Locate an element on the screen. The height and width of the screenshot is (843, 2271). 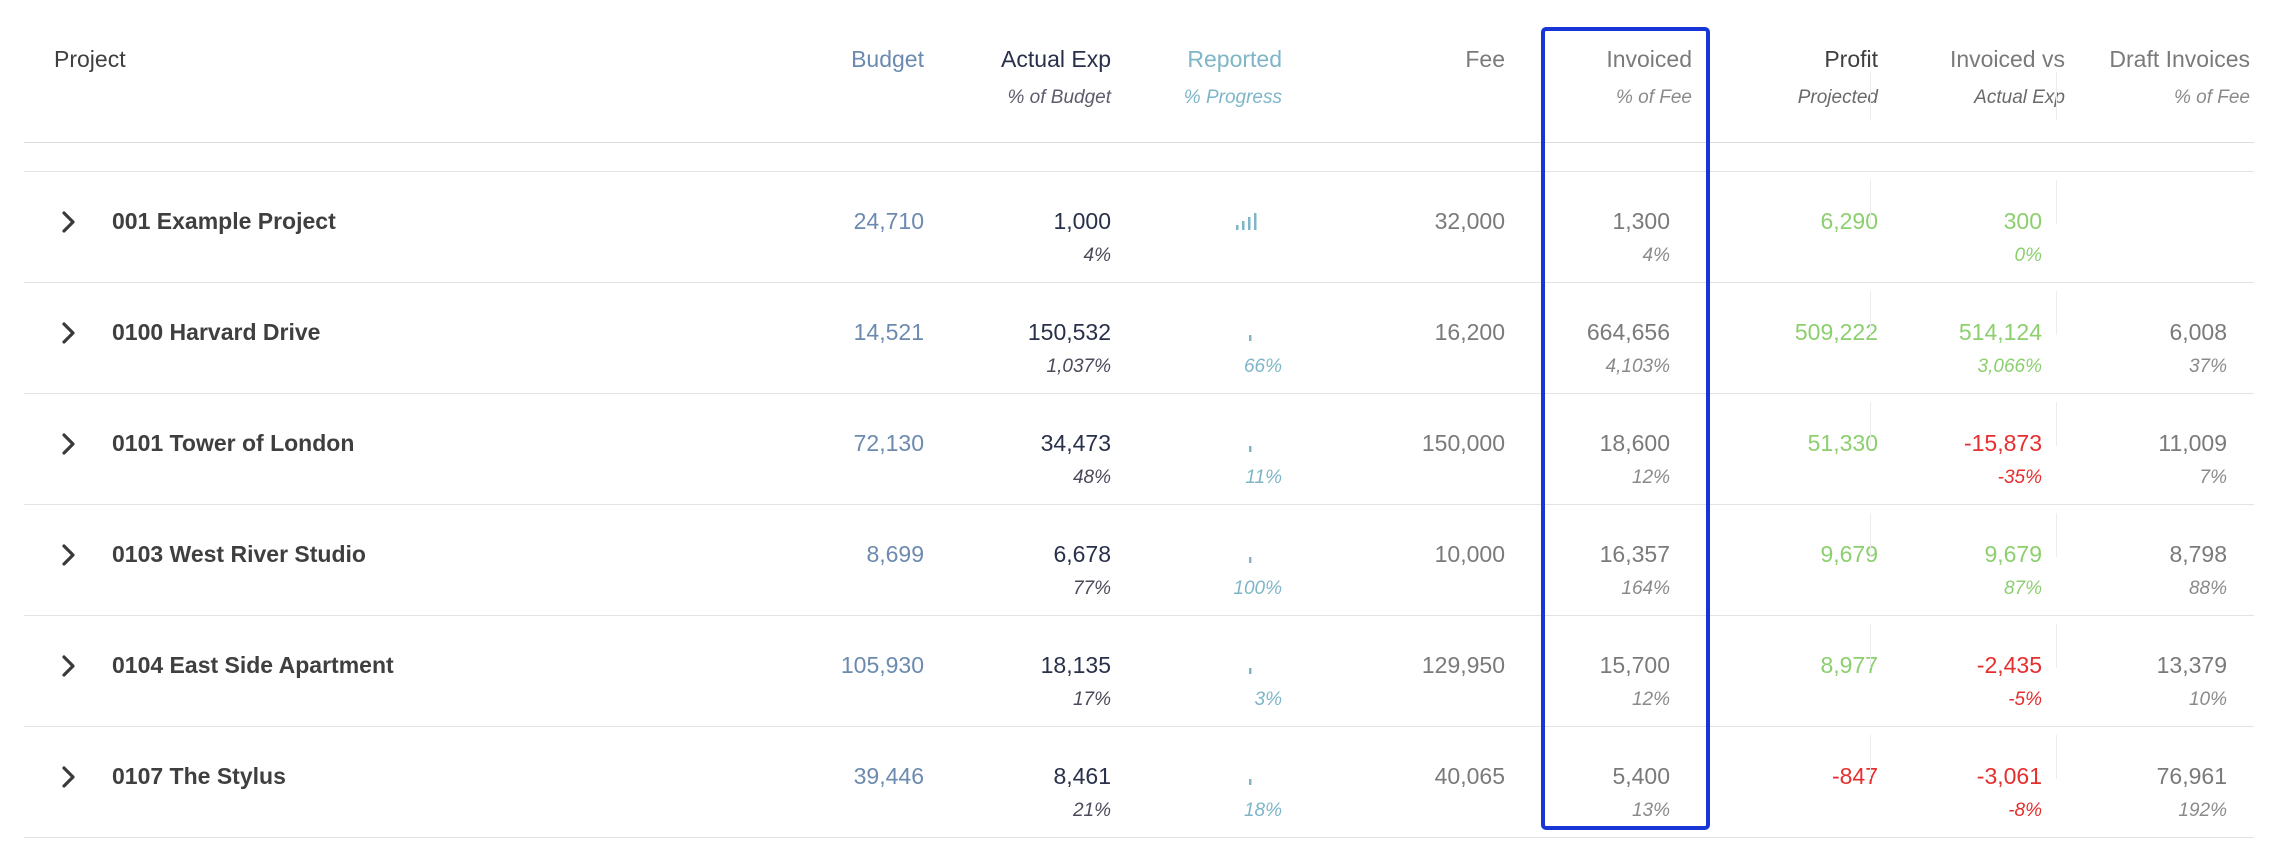
actual-exp-value: 6,678 is located at coordinates (1082, 554).